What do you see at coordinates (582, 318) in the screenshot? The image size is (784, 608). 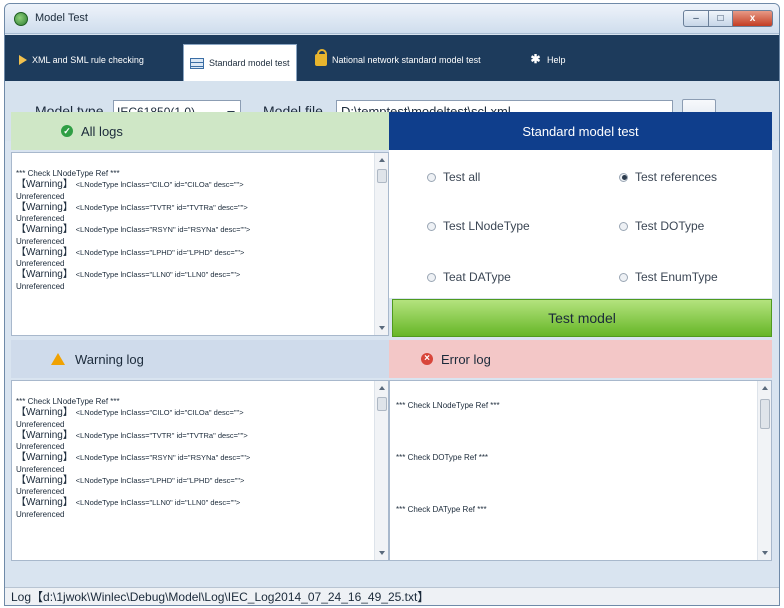 I see `test-model-button: Test model` at bounding box center [582, 318].